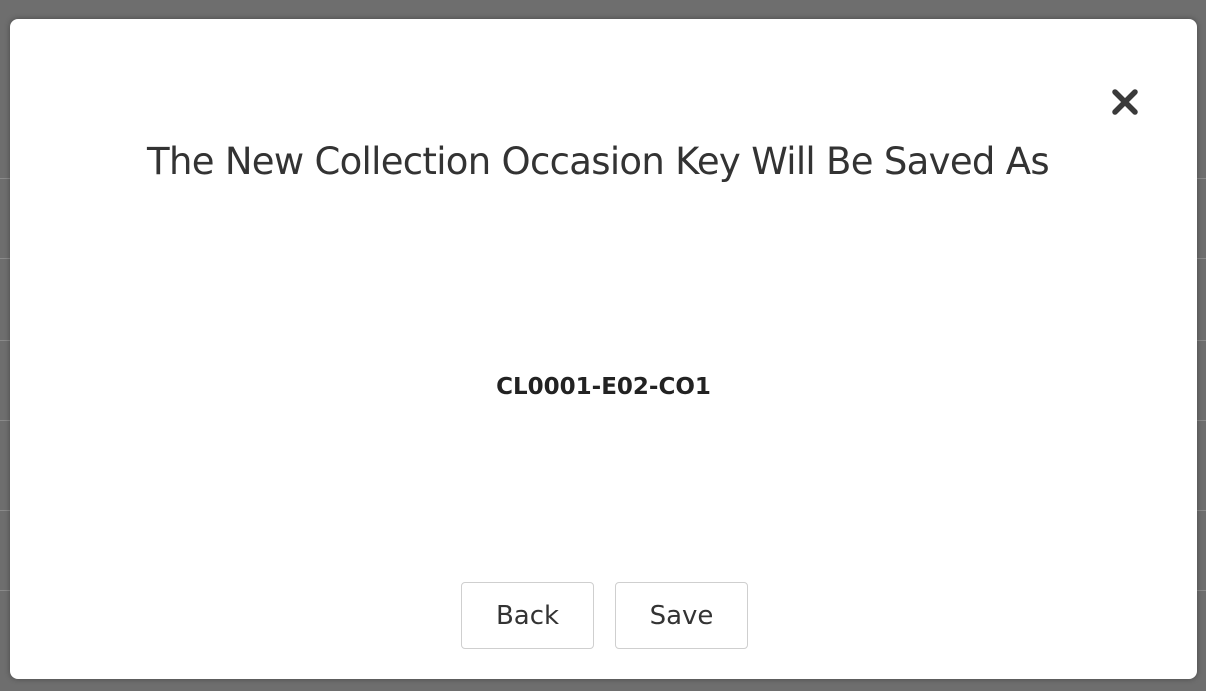 This screenshot has height=691, width=1206. Describe the element at coordinates (527, 615) in the screenshot. I see `back-button: Back` at that location.